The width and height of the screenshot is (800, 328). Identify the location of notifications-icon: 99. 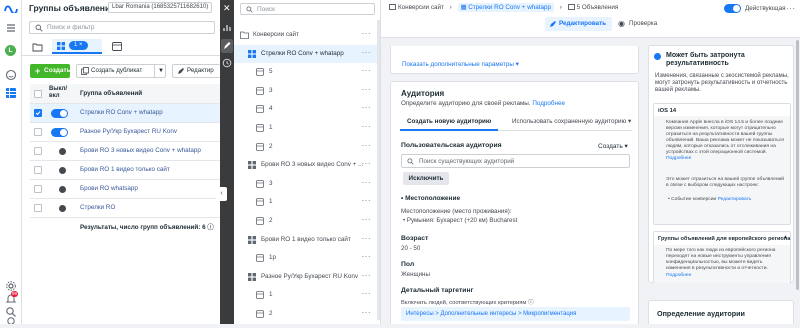
(12, 298).